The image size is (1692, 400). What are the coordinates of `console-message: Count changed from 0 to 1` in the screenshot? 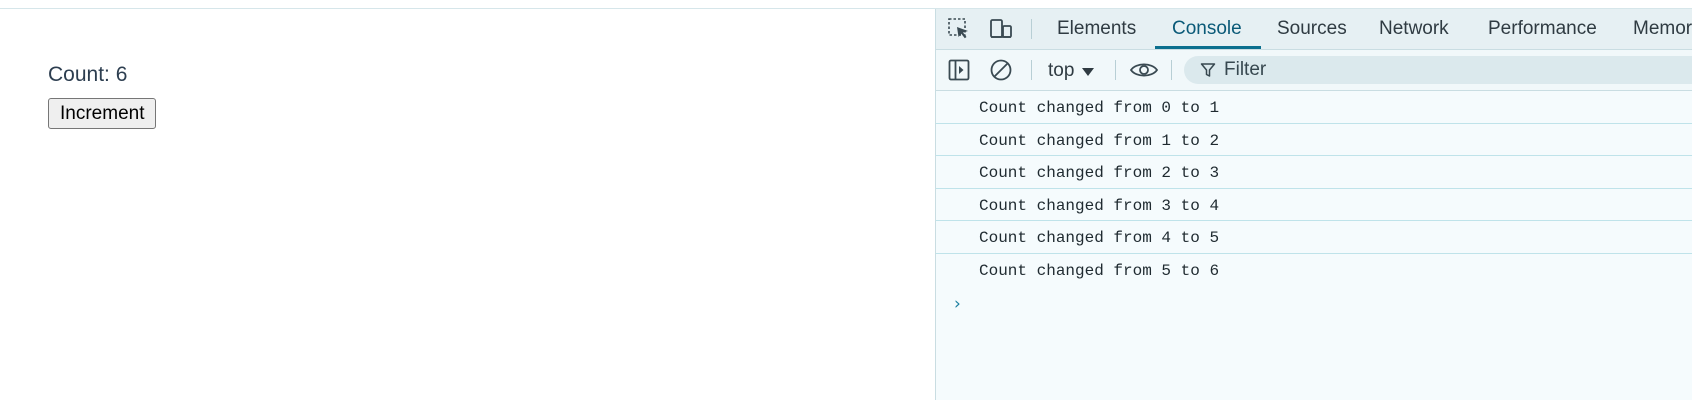 It's located at (1314, 107).